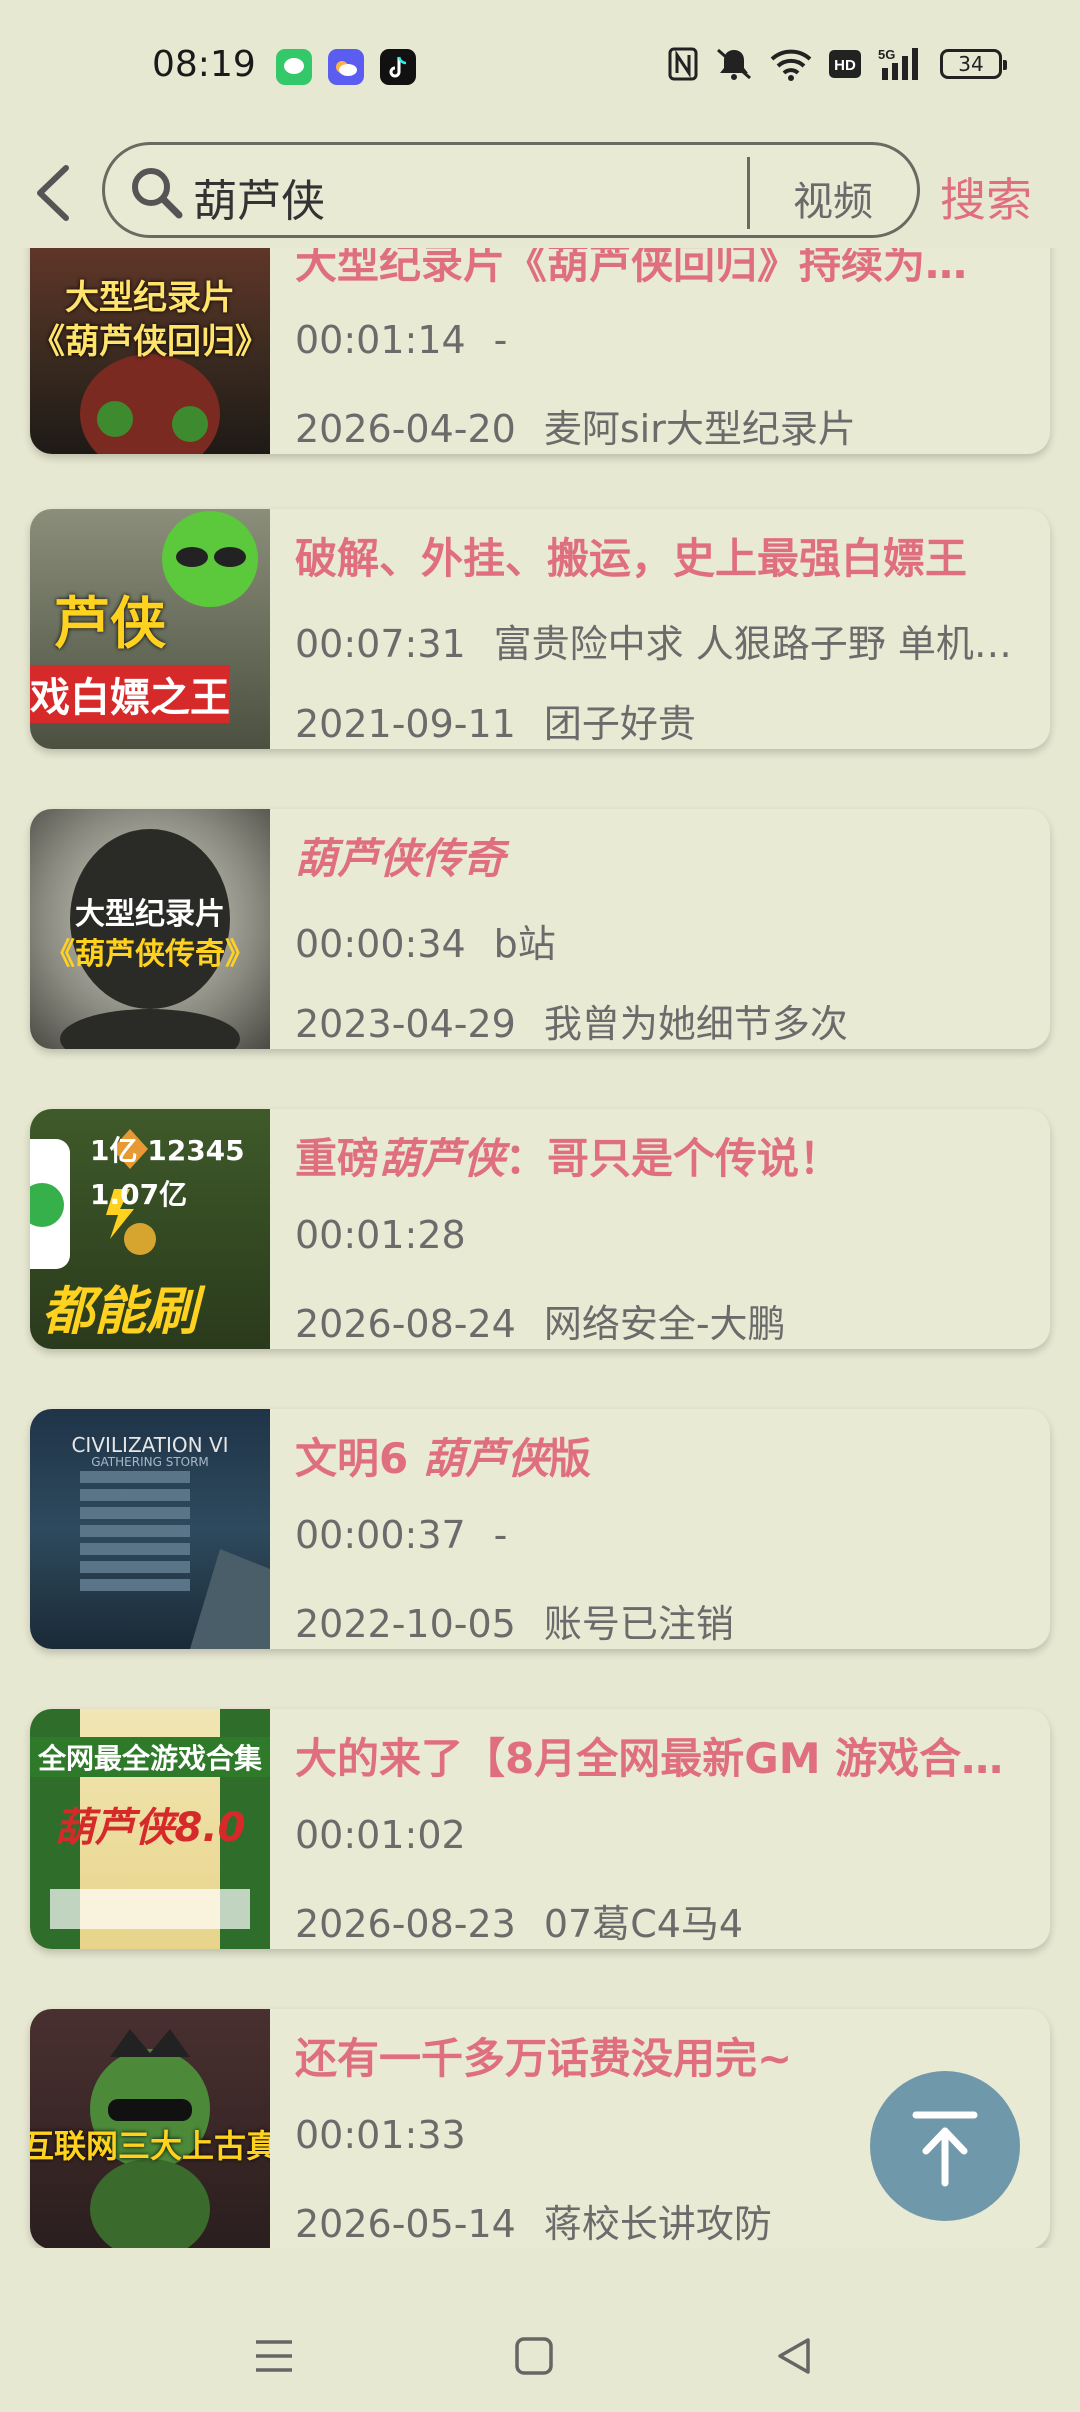 The height and width of the screenshot is (2412, 1080). What do you see at coordinates (495, 724) in the screenshot?
I see `video-meta-date: 2021-09-11 团子好贵` at bounding box center [495, 724].